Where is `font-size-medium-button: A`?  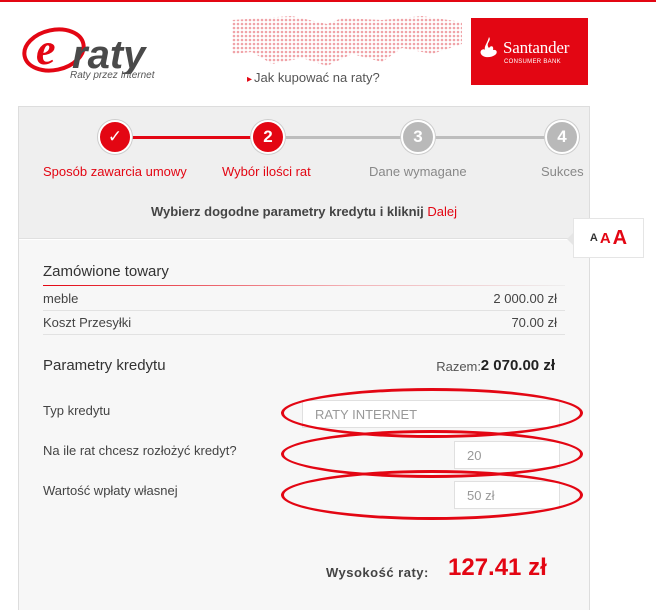
font-size-medium-button: A is located at coordinates (605, 238).